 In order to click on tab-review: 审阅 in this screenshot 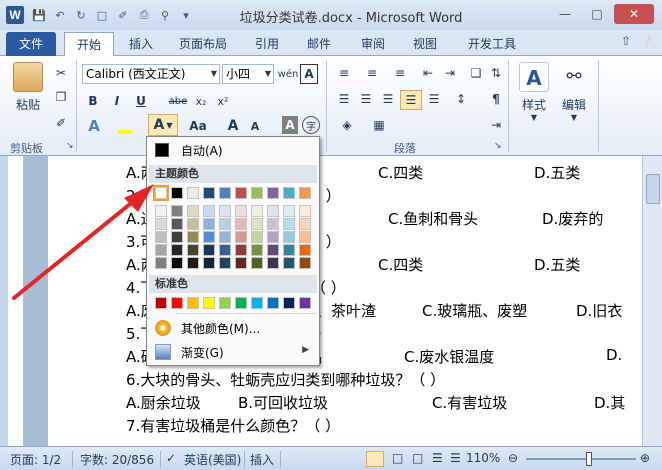, I will do `click(373, 44)`.